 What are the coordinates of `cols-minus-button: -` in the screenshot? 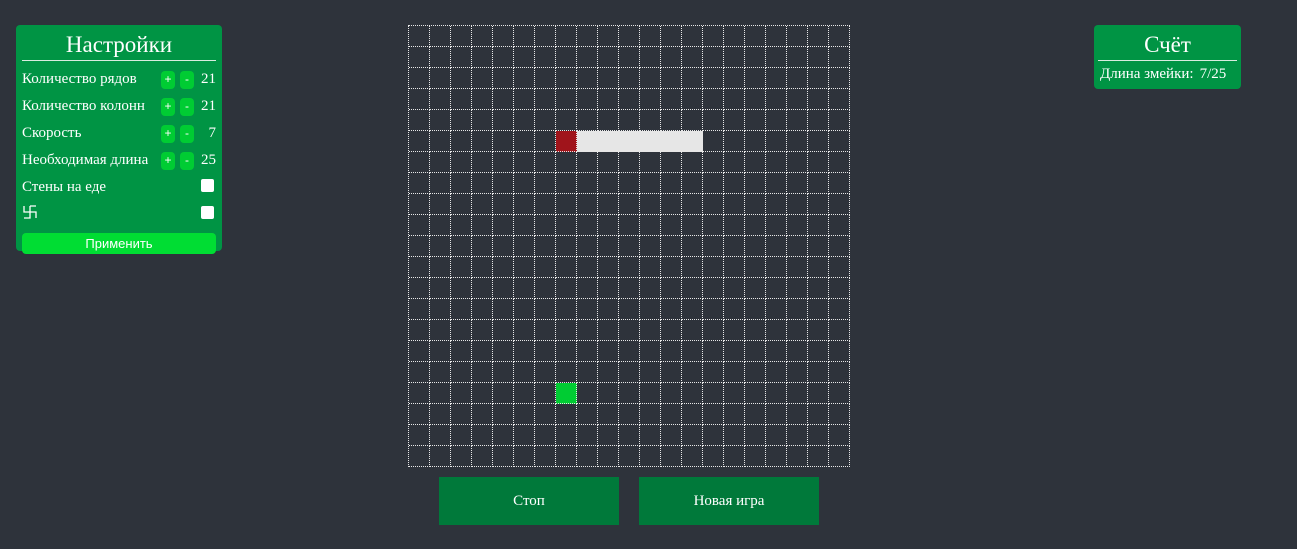 It's located at (187, 106).